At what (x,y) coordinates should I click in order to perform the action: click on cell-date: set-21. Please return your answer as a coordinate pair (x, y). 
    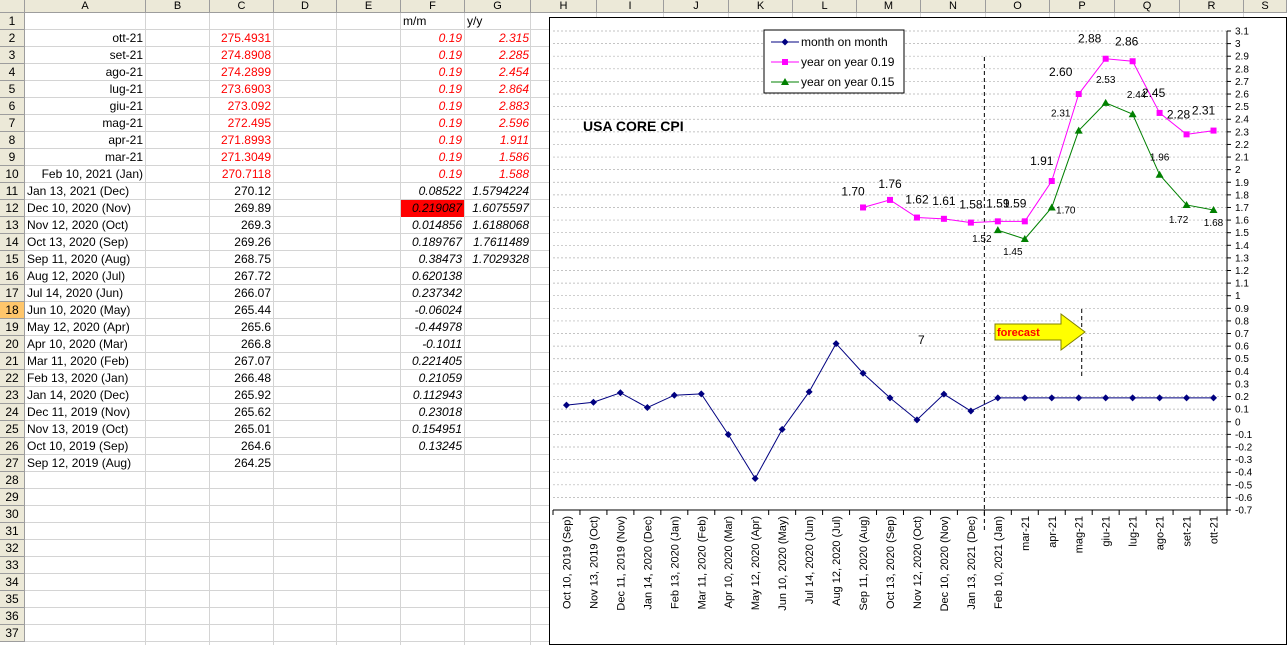
    Looking at the image, I should click on (85, 55).